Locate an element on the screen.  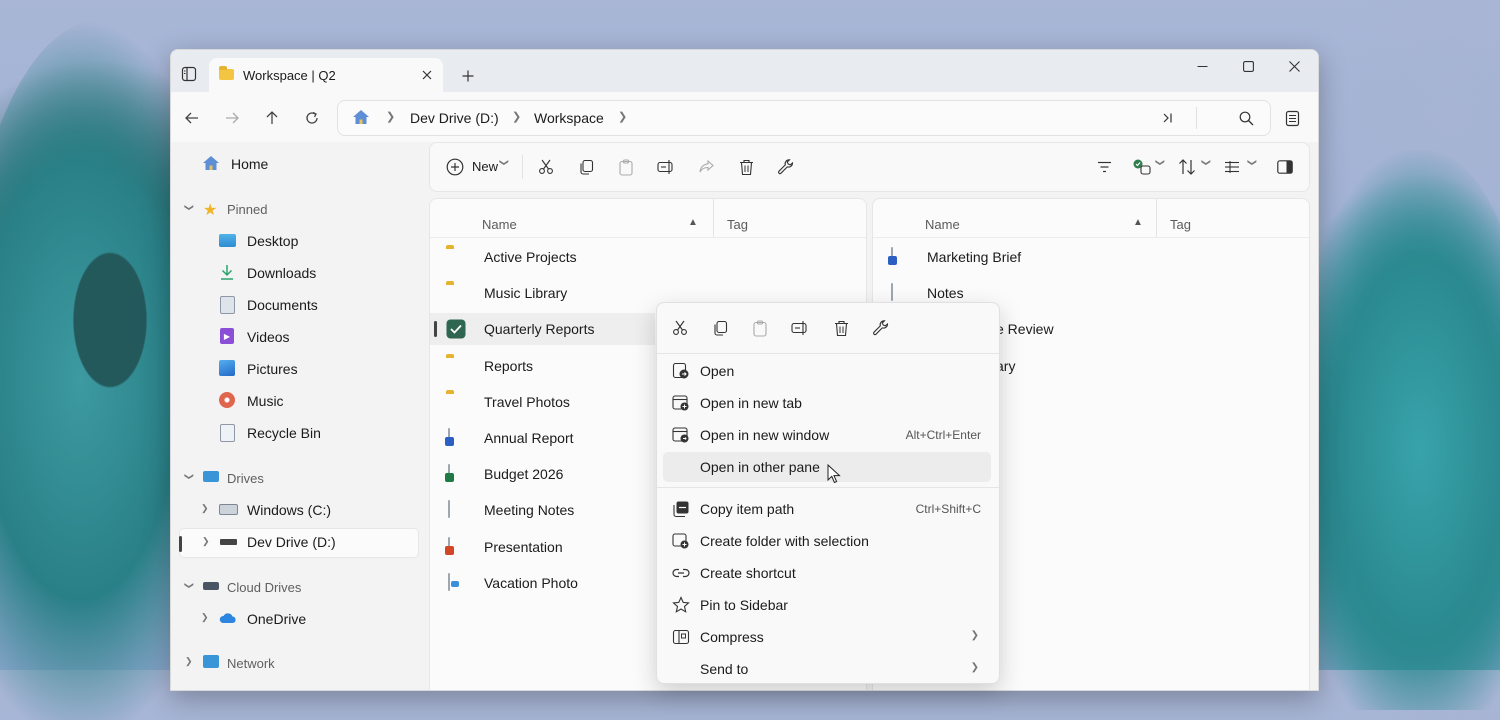
copy-button is located at coordinates (586, 167).